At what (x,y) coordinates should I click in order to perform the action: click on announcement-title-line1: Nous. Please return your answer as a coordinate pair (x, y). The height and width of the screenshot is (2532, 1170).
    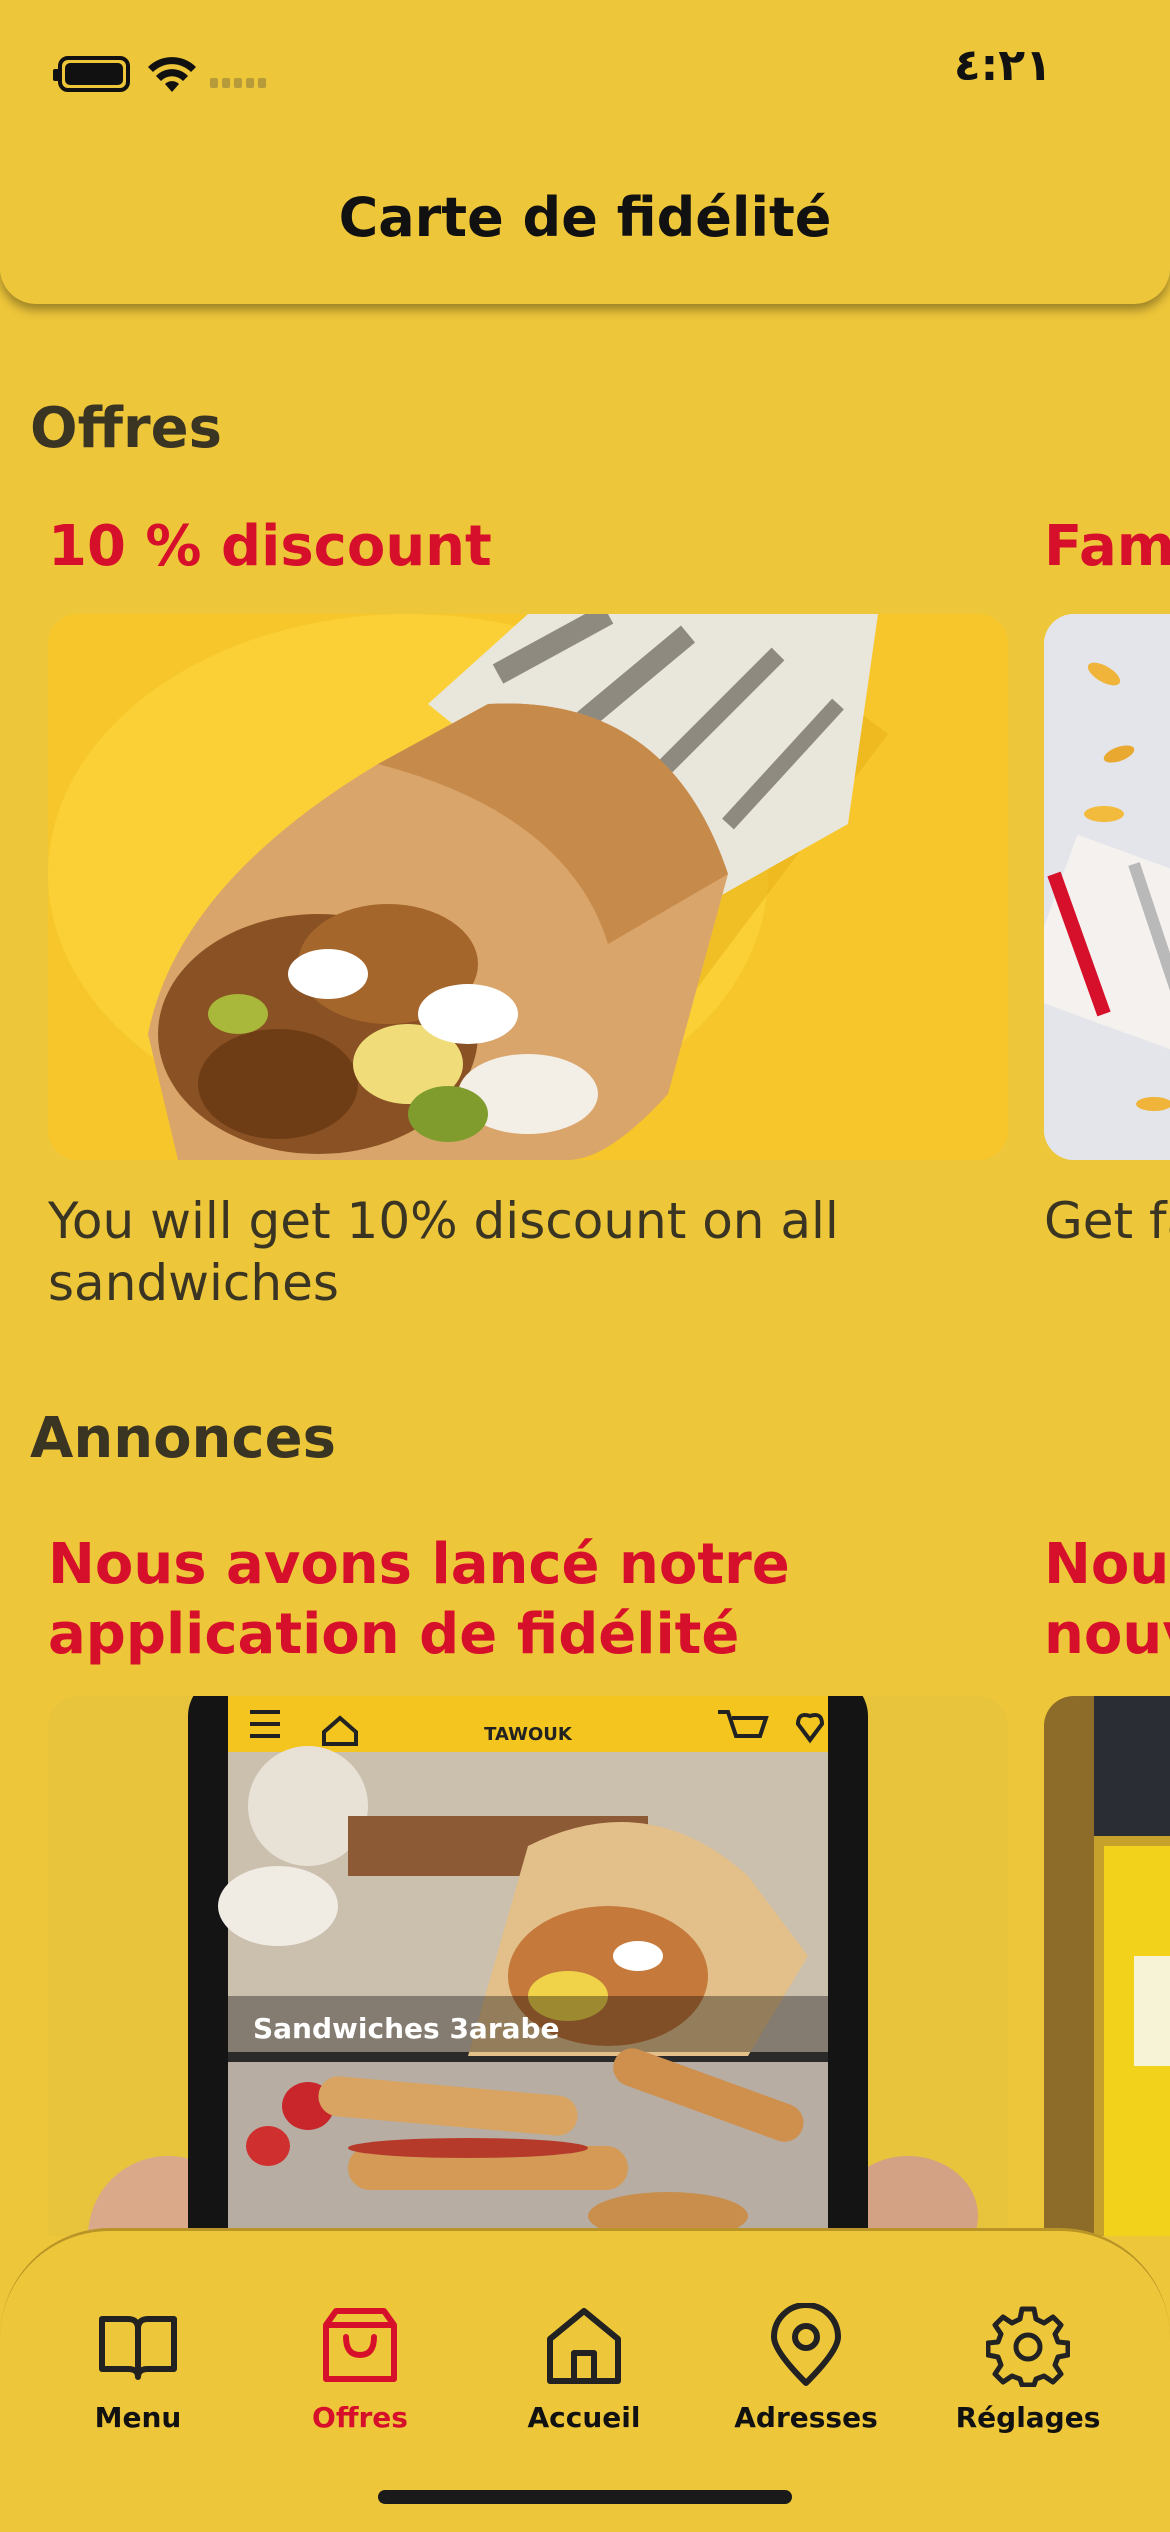
    Looking at the image, I should click on (1107, 1564).